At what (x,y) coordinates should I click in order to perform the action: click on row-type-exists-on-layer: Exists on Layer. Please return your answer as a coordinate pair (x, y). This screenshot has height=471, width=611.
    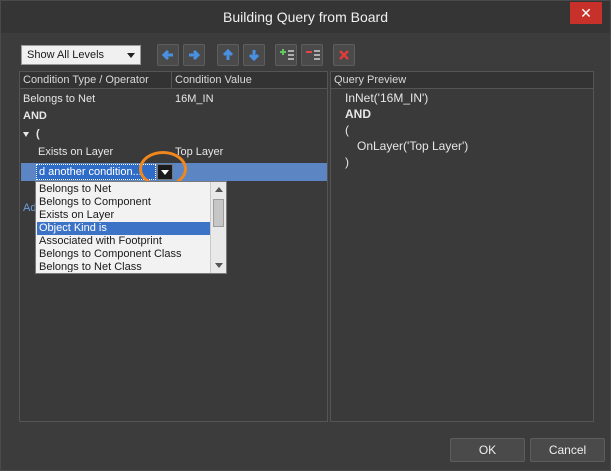
    Looking at the image, I should click on (75, 154).